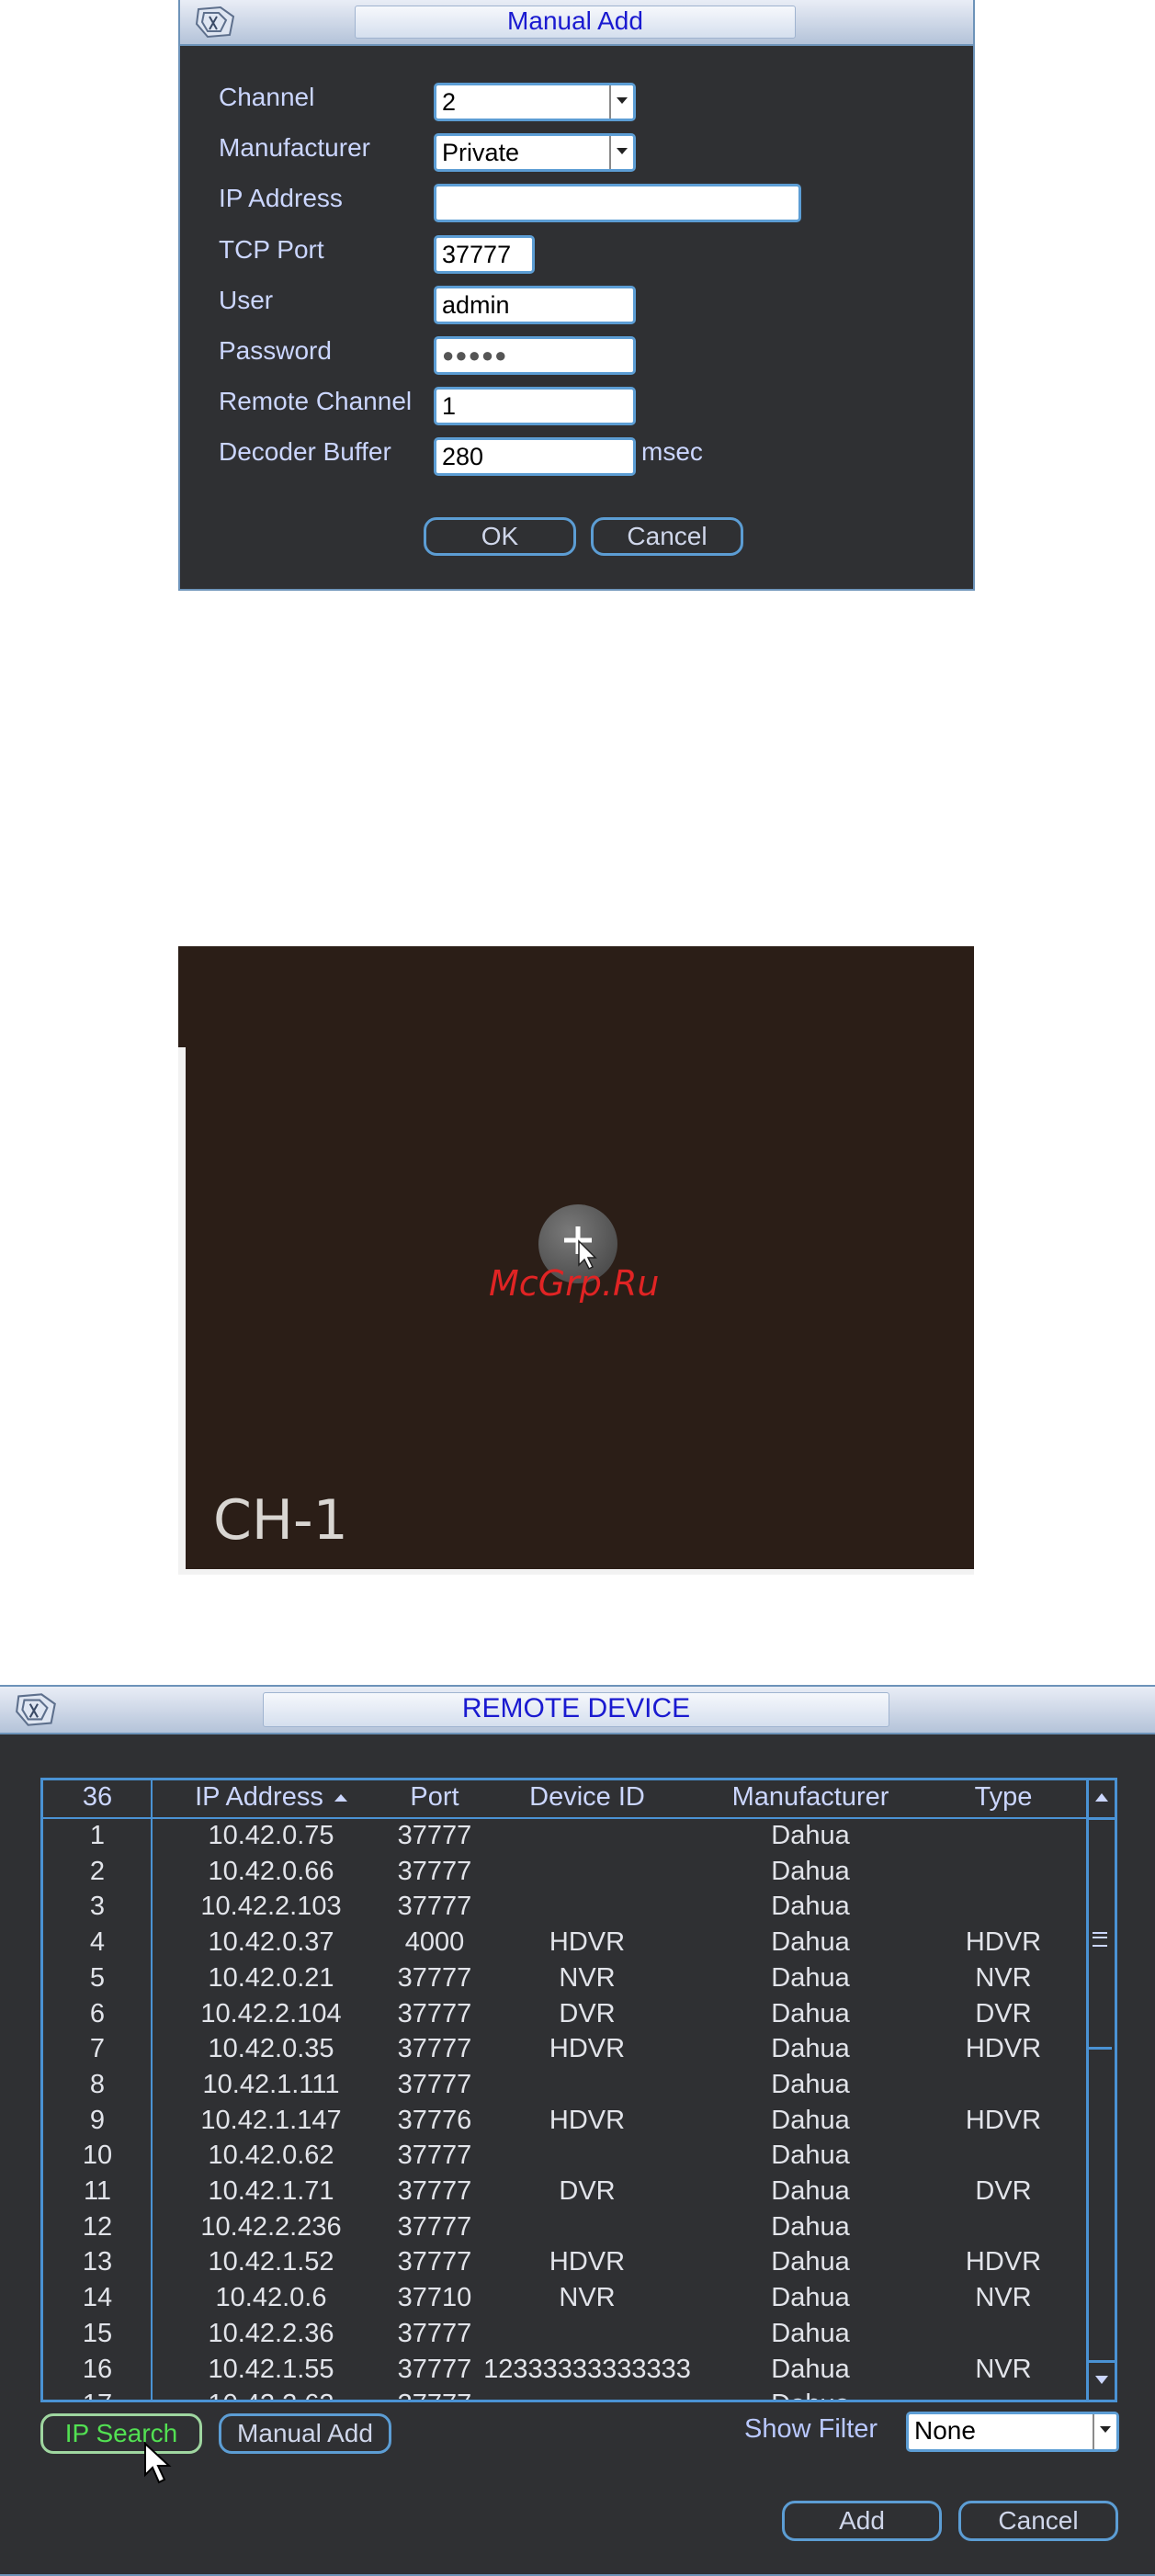  I want to click on manufacturer-dropdown: Private, so click(535, 152).